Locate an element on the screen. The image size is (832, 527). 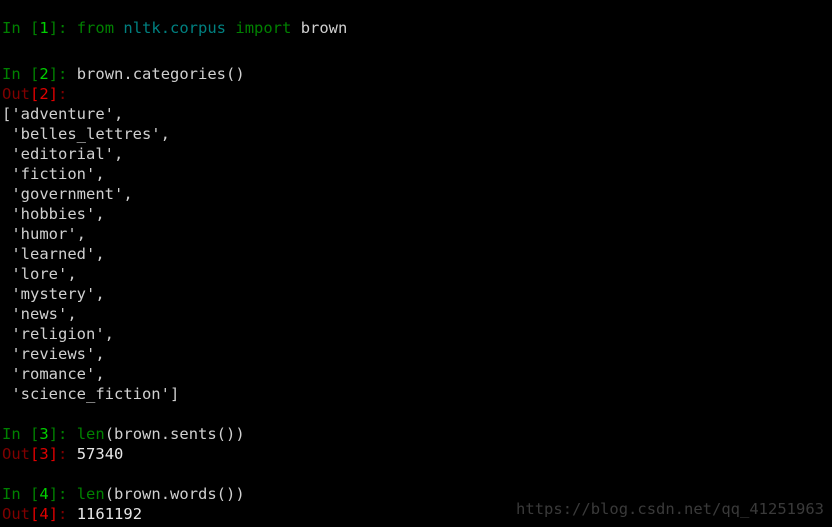
prompt-out-colon-3: : is located at coordinates (67, 454).